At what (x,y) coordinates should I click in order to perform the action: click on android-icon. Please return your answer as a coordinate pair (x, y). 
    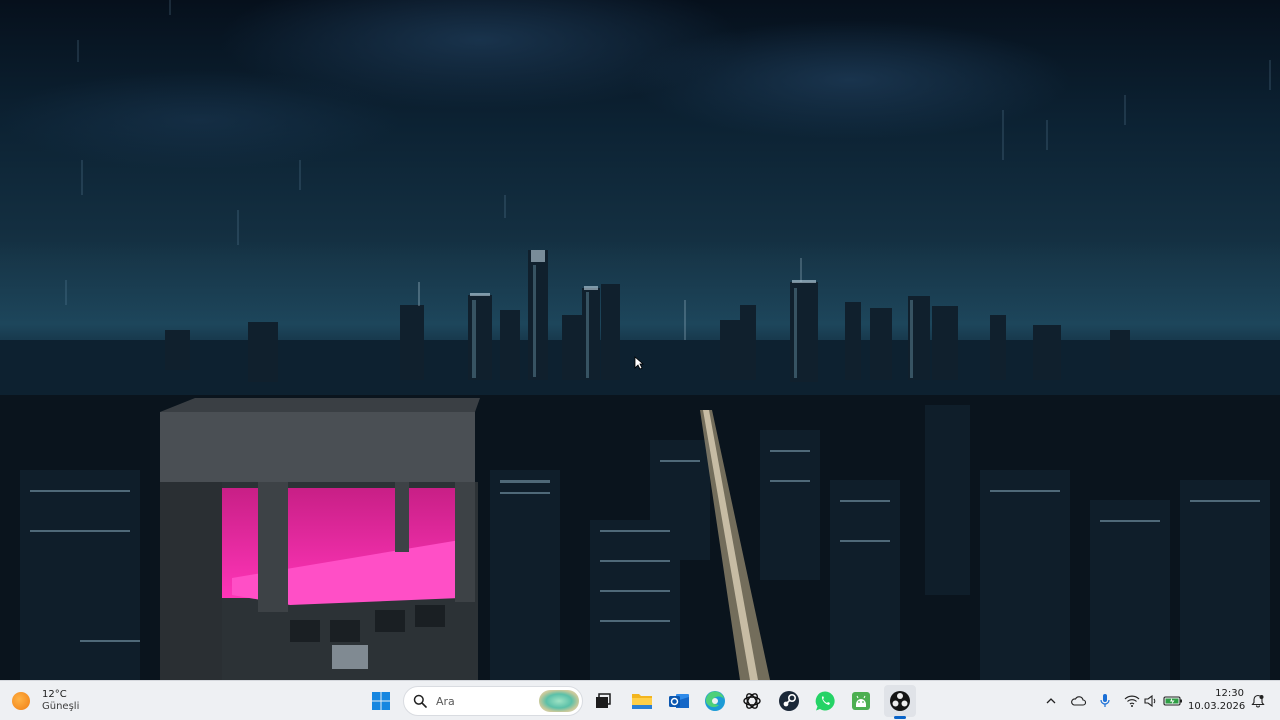
    Looking at the image, I should click on (861, 701).